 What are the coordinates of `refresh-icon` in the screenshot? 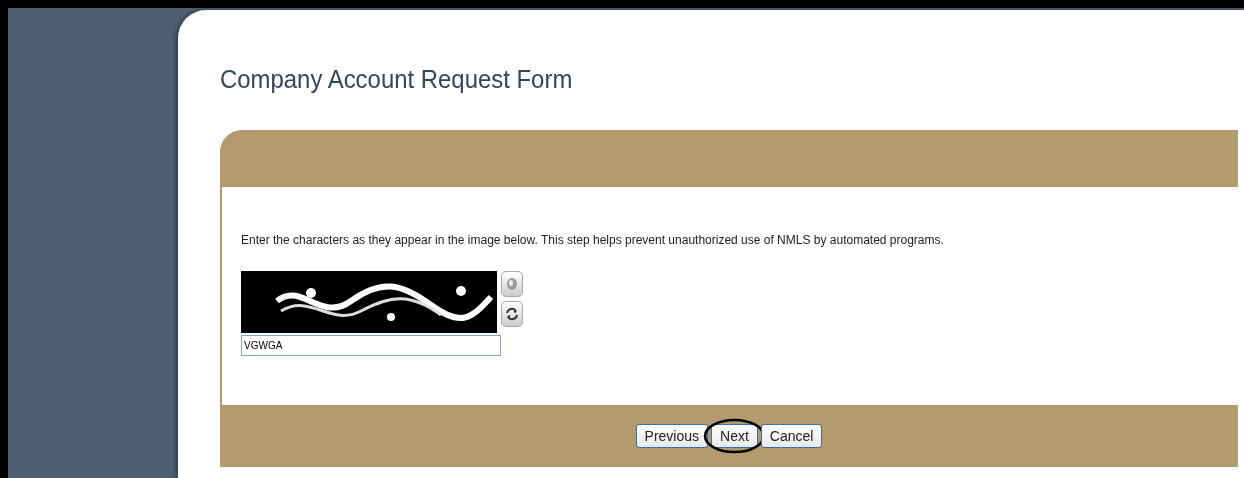 It's located at (512, 314).